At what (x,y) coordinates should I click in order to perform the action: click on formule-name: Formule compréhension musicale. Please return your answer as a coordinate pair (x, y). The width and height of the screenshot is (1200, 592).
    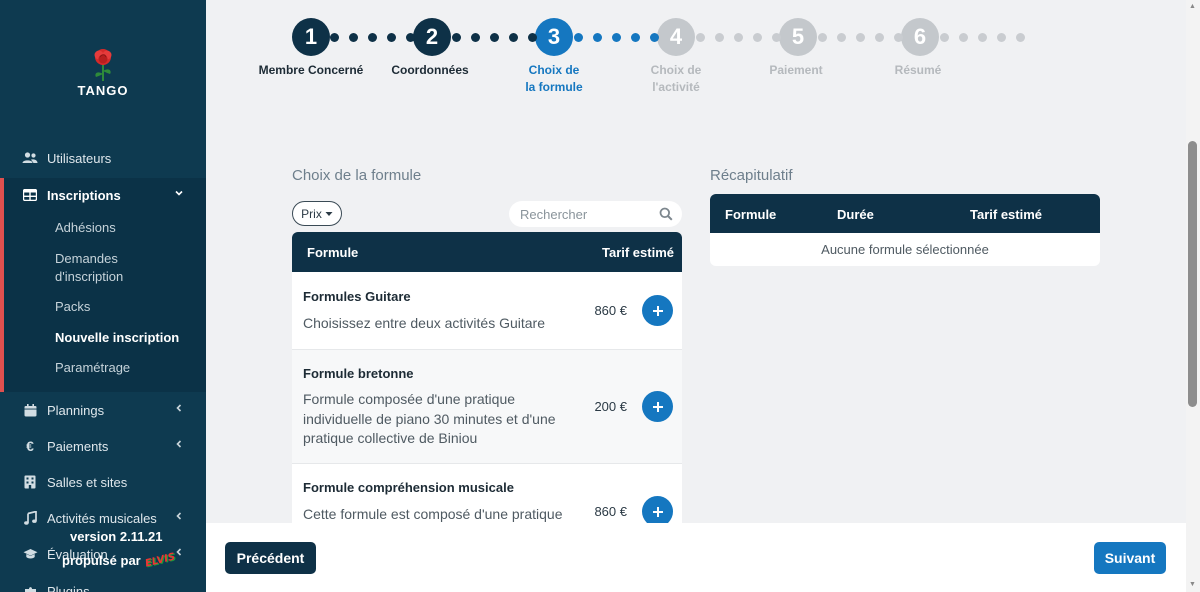
    Looking at the image, I should click on (408, 487).